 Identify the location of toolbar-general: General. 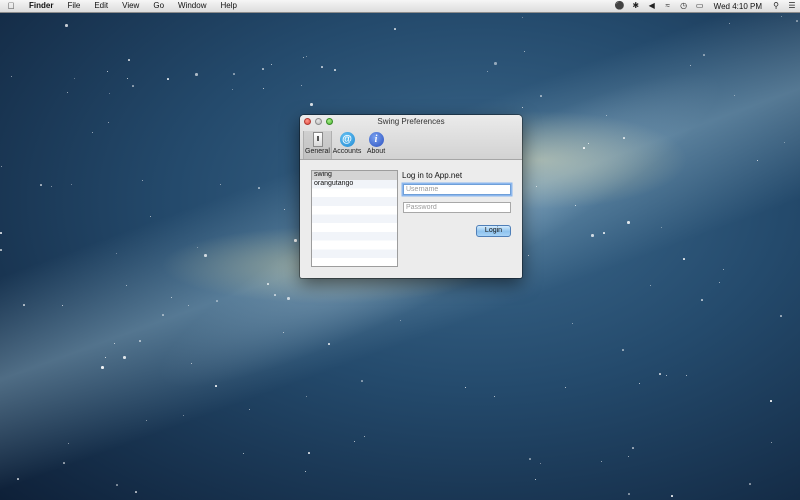
(317, 145).